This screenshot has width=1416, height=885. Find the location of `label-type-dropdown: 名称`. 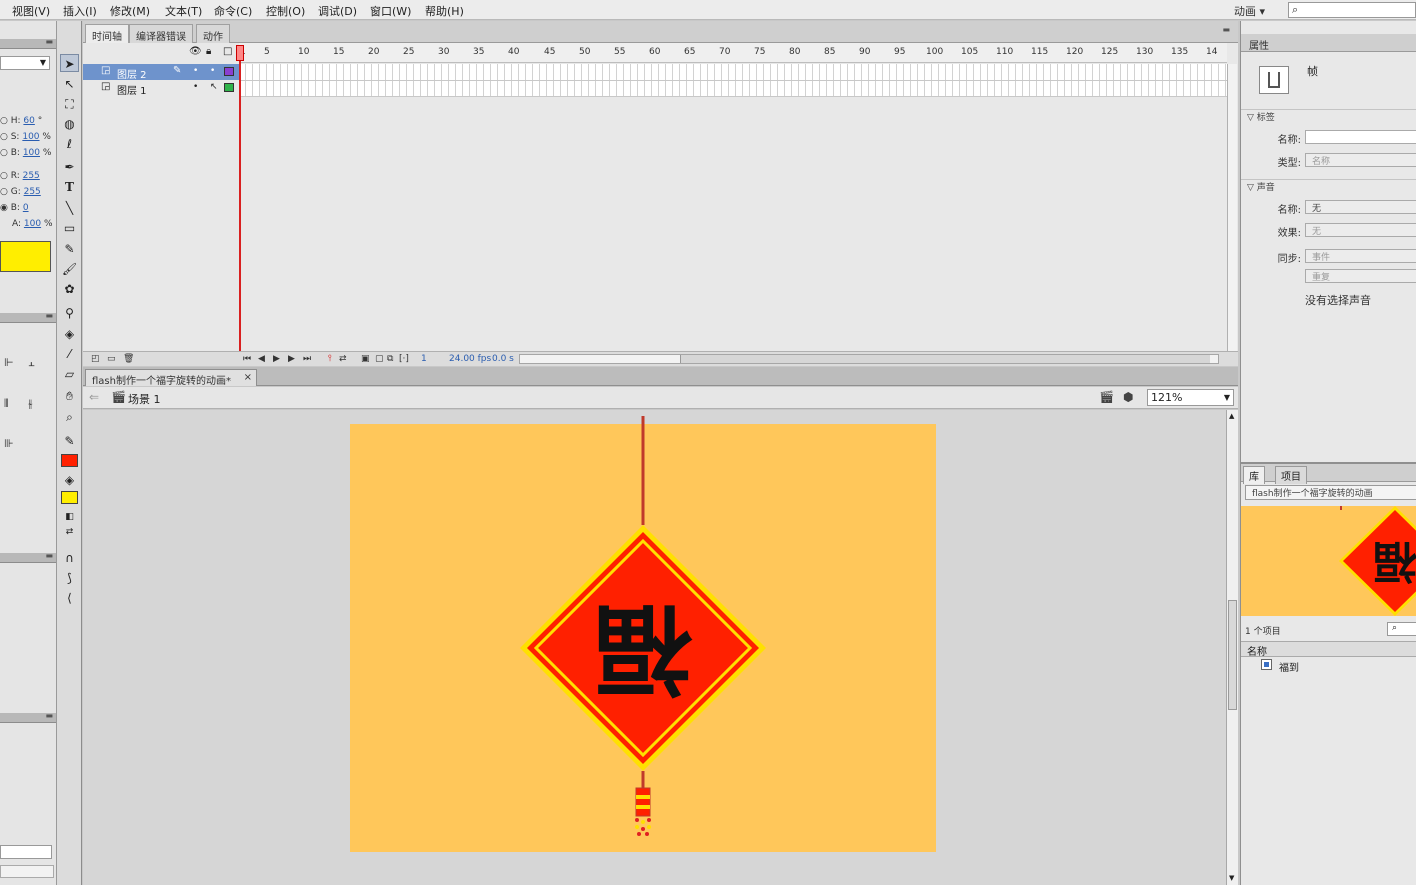

label-type-dropdown: 名称 is located at coordinates (1360, 160).